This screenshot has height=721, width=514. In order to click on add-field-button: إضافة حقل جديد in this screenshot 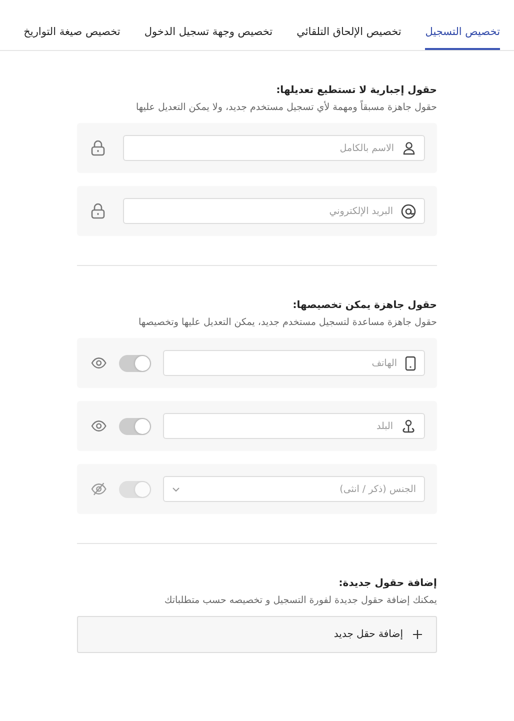, I will do `click(257, 634)`.